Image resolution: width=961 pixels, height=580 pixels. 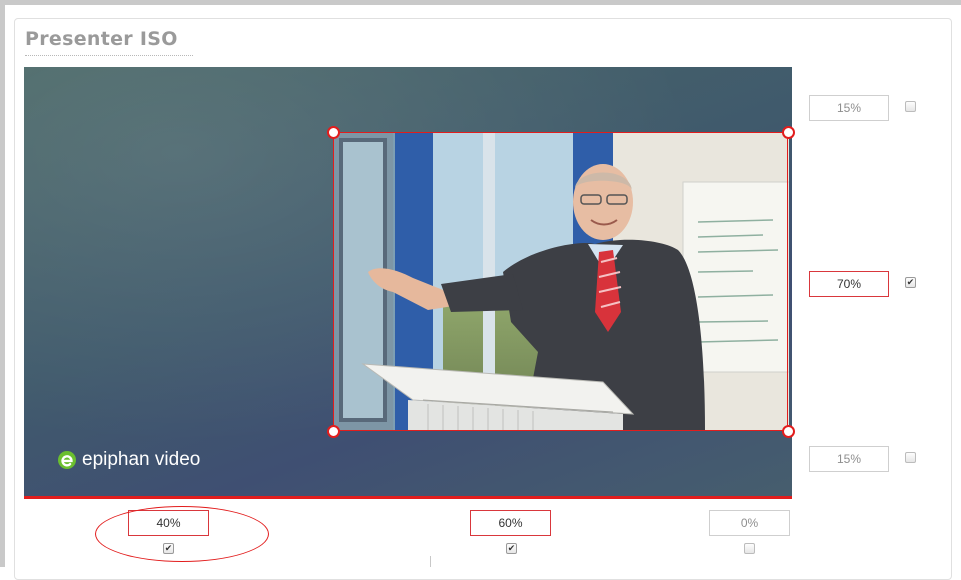 I want to click on left-border, so click(x=2, y=283).